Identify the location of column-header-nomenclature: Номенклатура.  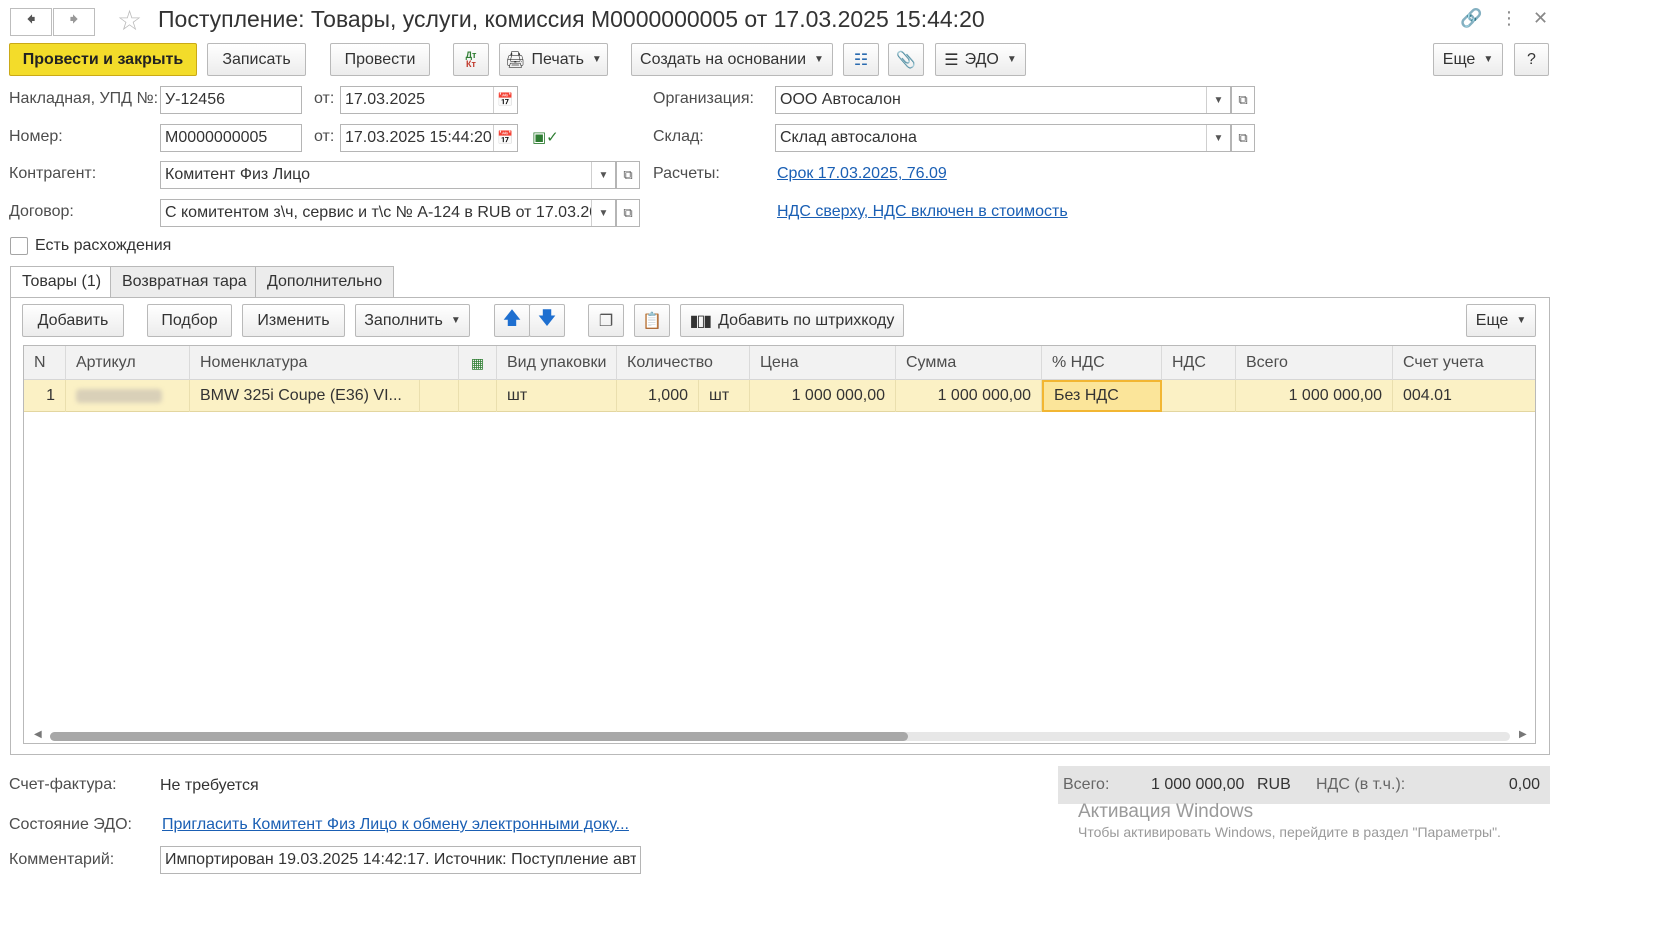
(324, 363).